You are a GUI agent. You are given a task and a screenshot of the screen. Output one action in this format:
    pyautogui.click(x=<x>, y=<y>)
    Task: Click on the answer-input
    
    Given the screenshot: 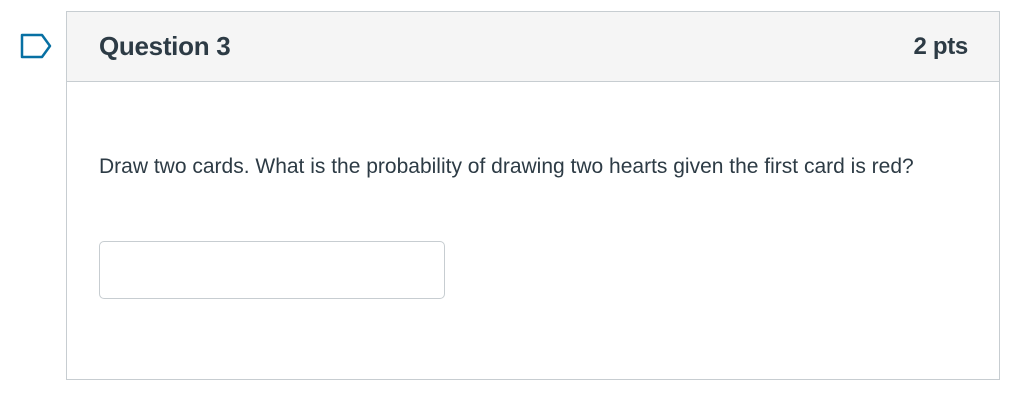 What is the action you would take?
    pyautogui.click(x=272, y=270)
    